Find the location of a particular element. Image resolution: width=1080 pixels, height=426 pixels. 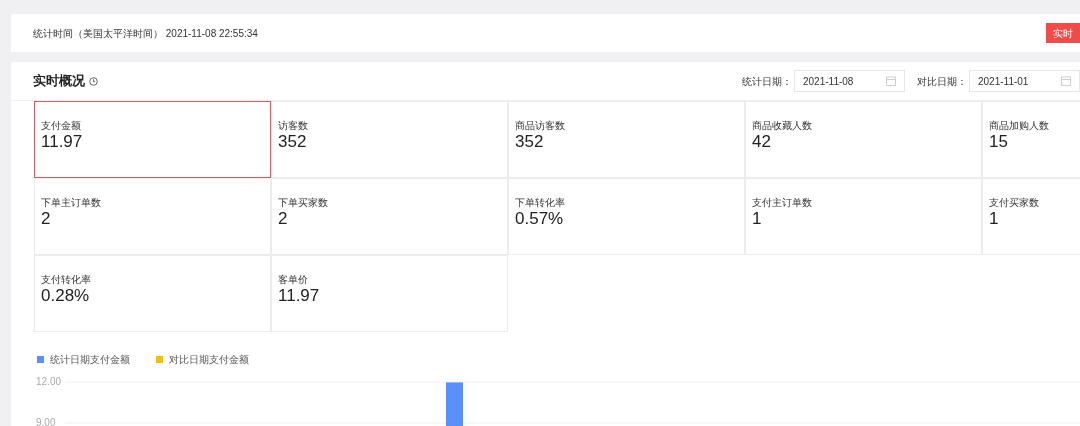

metric-value: 0.57% is located at coordinates (540, 219).